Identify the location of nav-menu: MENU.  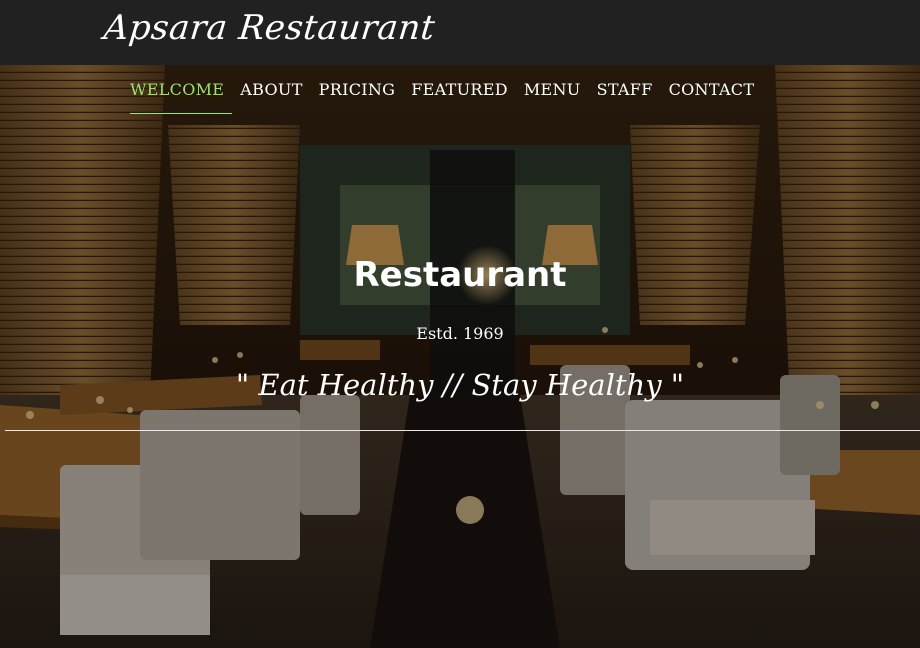
(552, 97).